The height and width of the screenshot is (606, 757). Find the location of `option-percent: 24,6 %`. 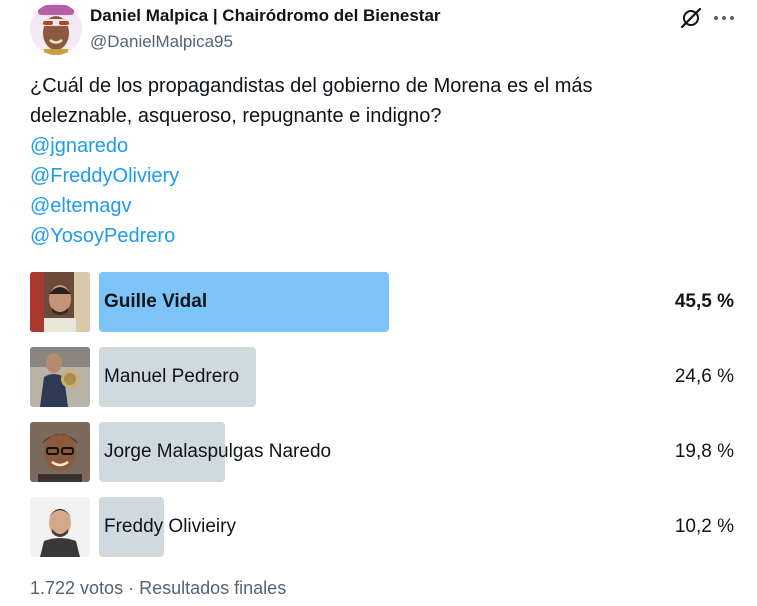

option-percent: 24,6 % is located at coordinates (704, 376).